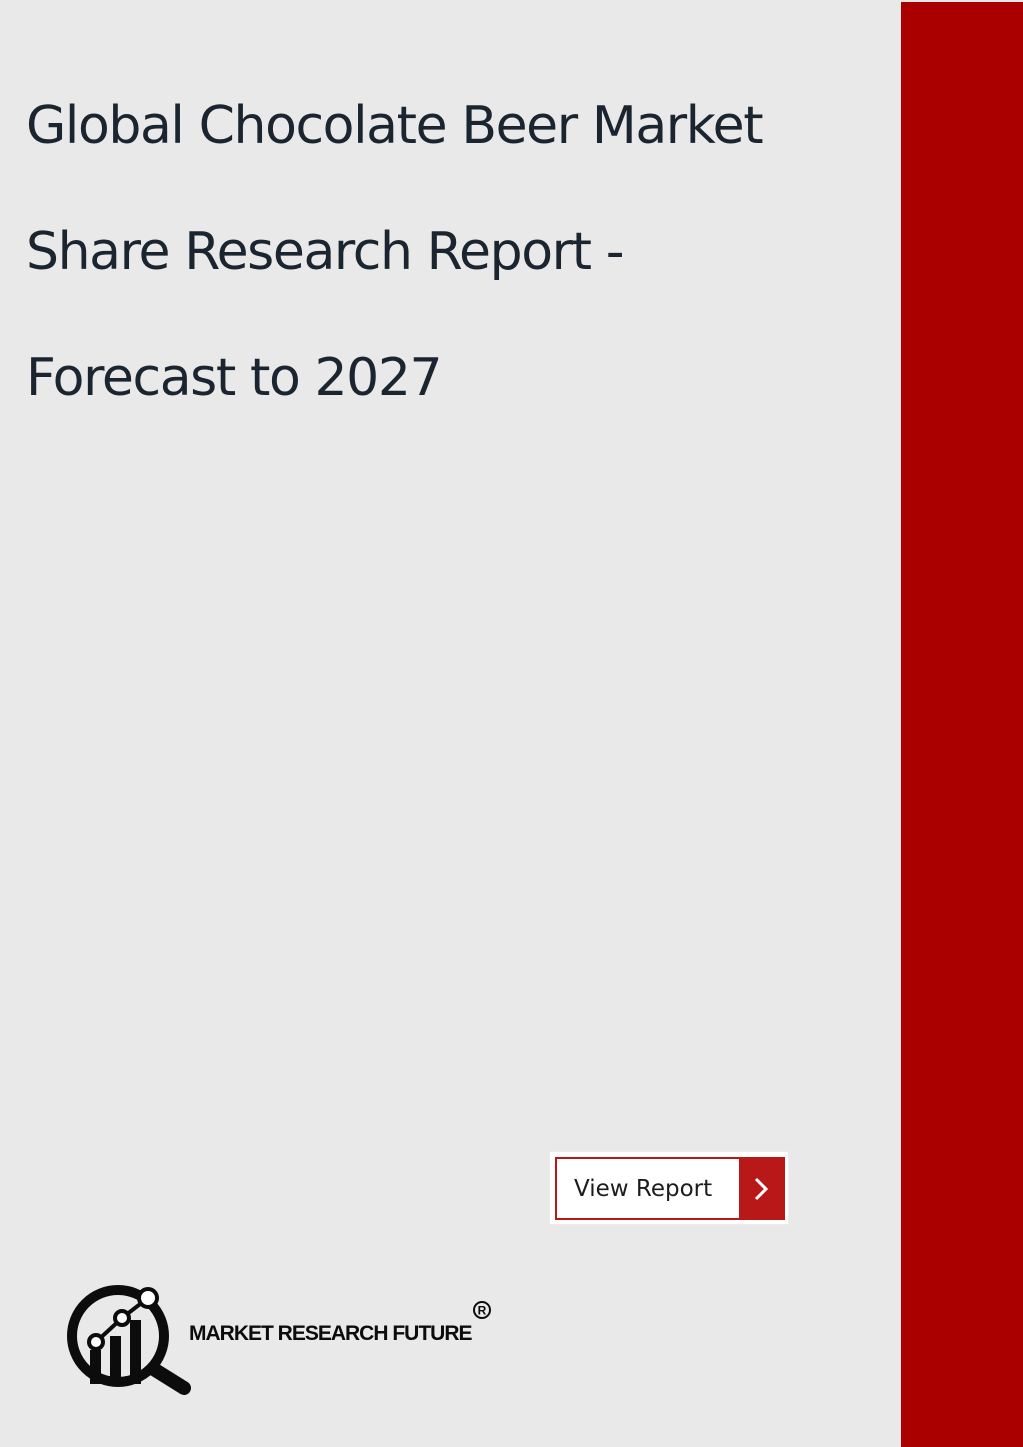  I want to click on view-report-arrow-box, so click(761, 1188).